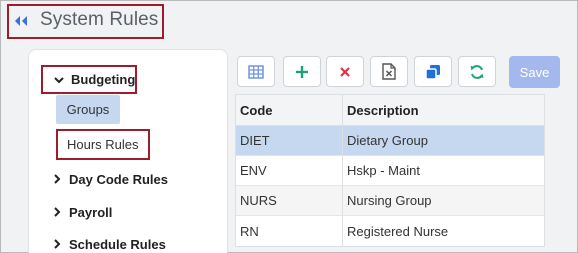 This screenshot has height=253, width=578. I want to click on page-header: System Rules, so click(85, 21).